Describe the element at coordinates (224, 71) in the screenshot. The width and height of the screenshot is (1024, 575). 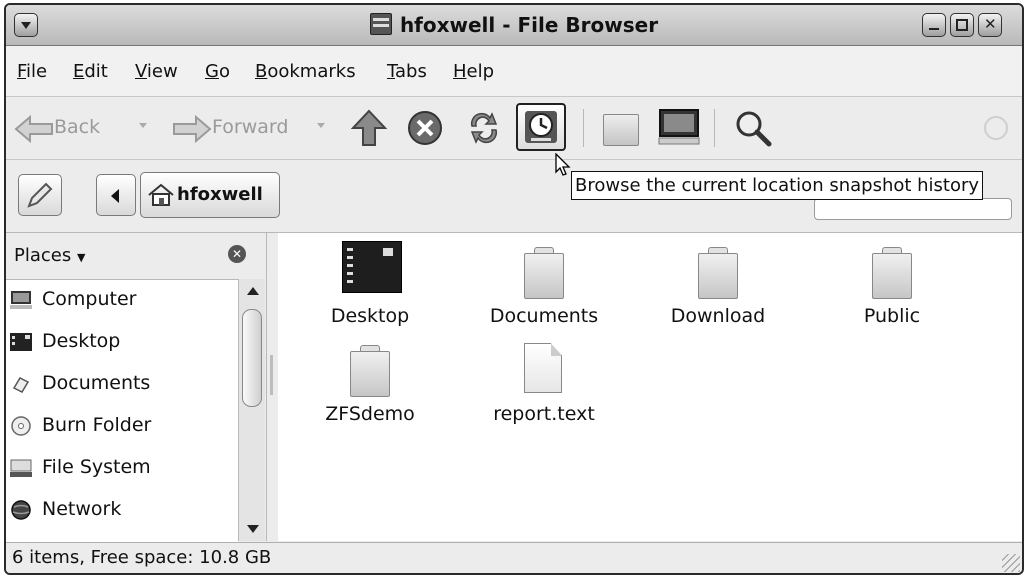
I see `menu-go-label: o` at that location.